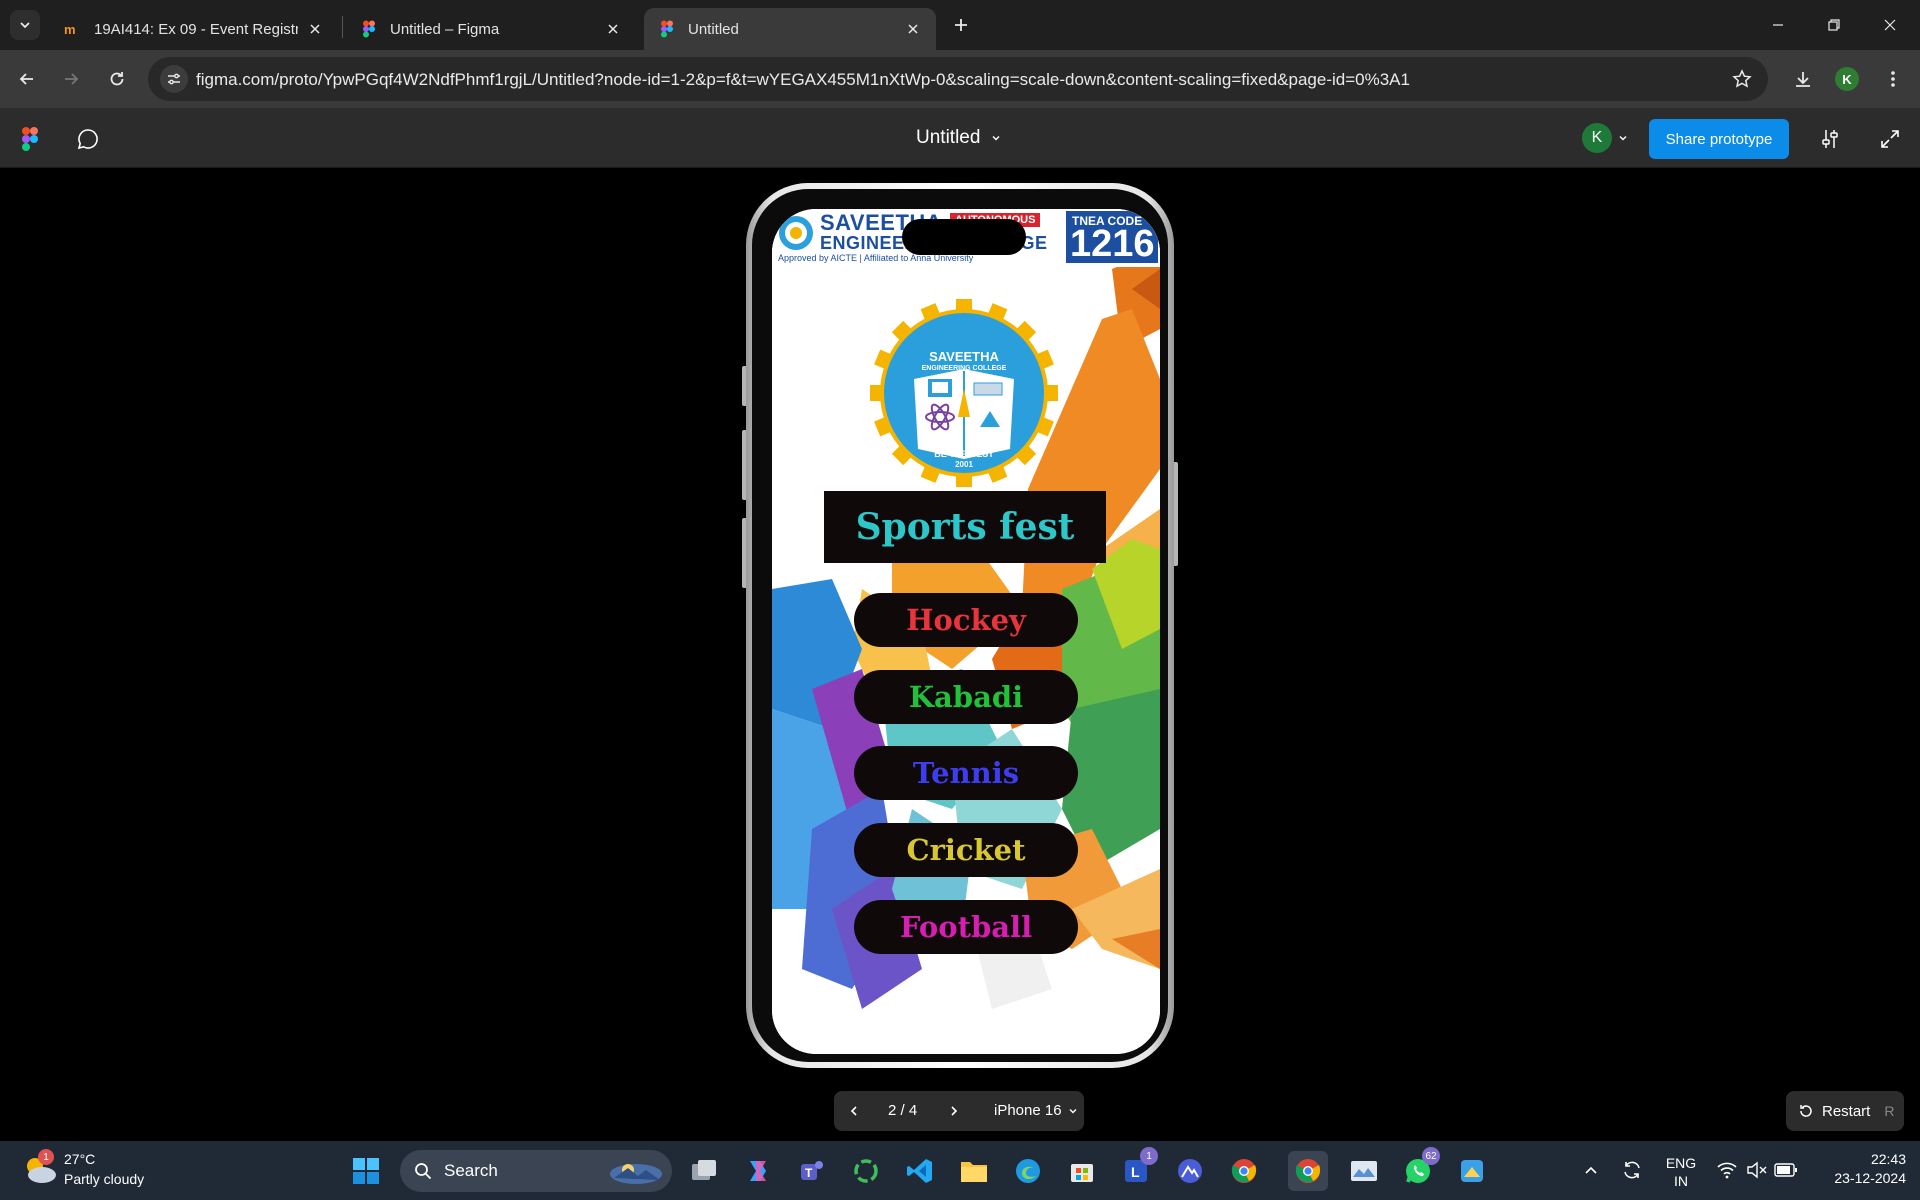 The height and width of the screenshot is (1200, 1920). Describe the element at coordinates (1742, 79) in the screenshot. I see `bookmark-star-icon` at that location.